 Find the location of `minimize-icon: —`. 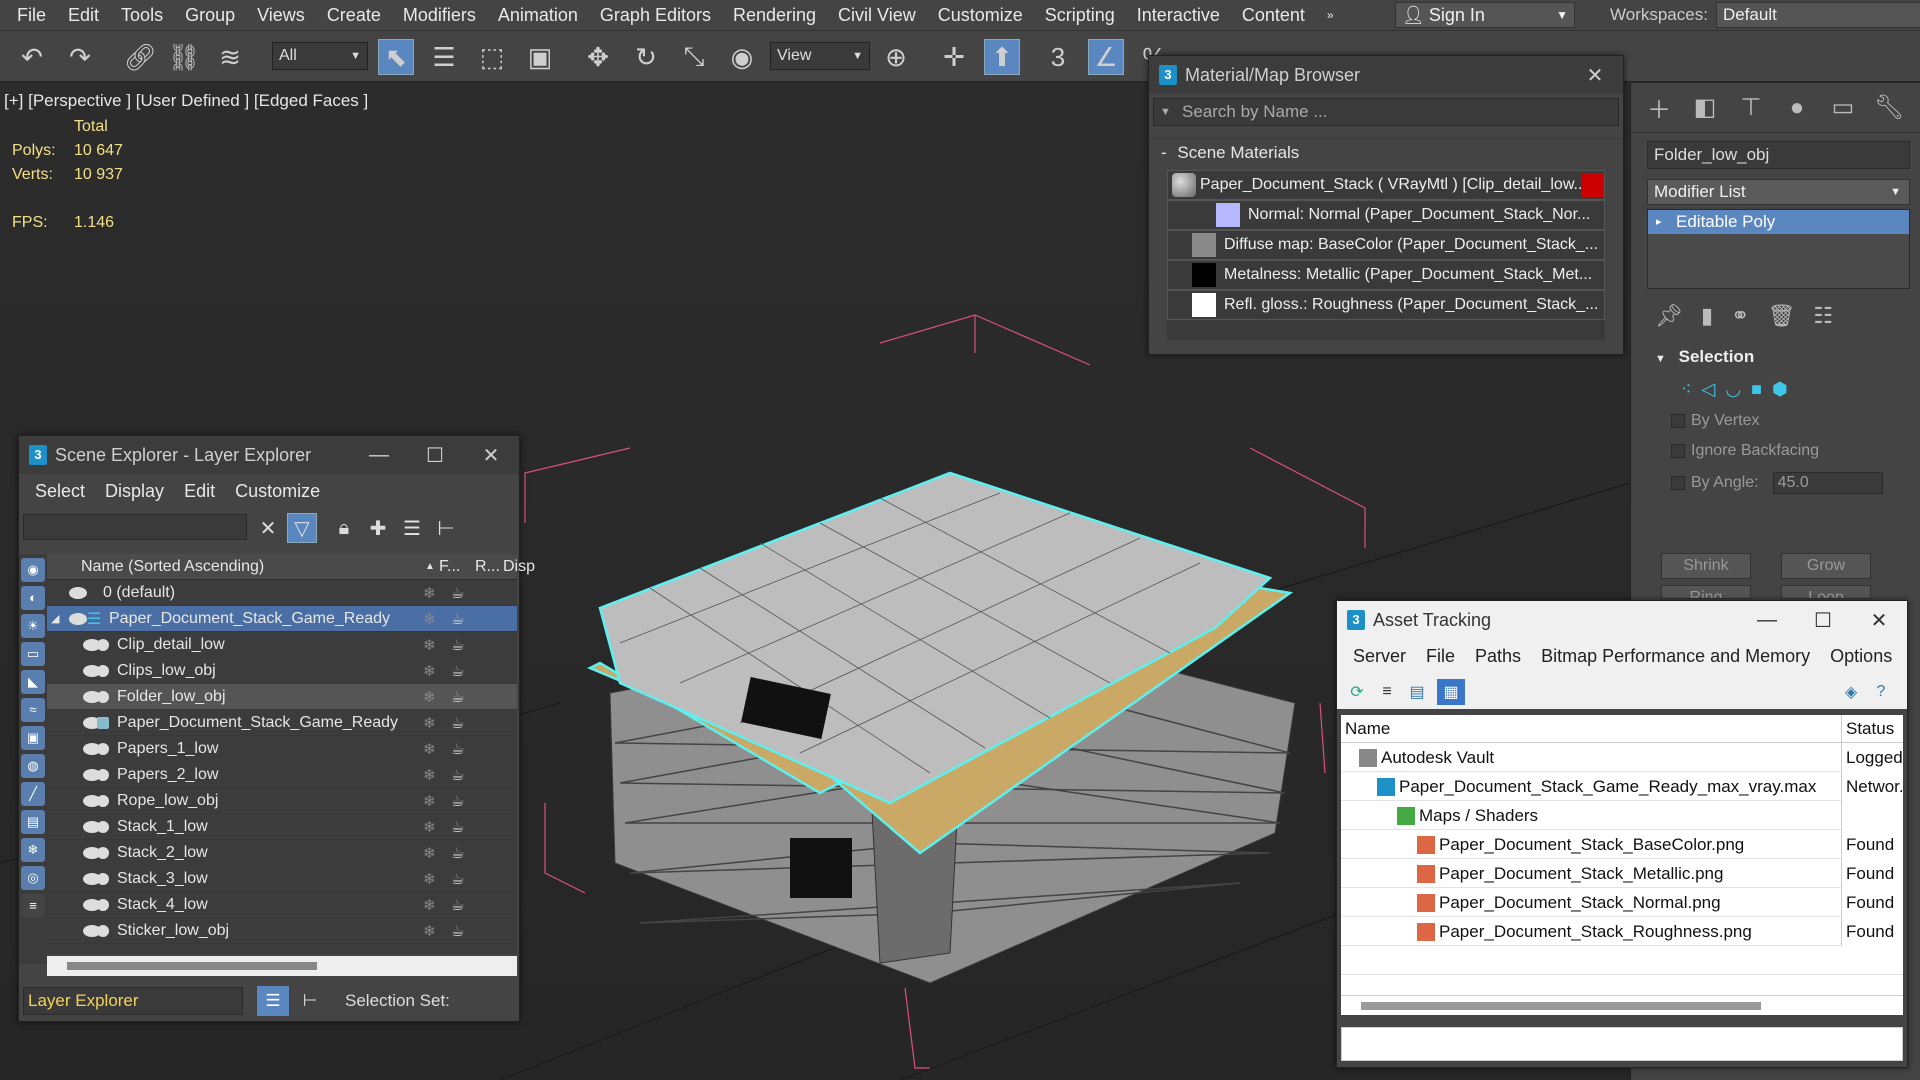

minimize-icon: — is located at coordinates (1767, 620).